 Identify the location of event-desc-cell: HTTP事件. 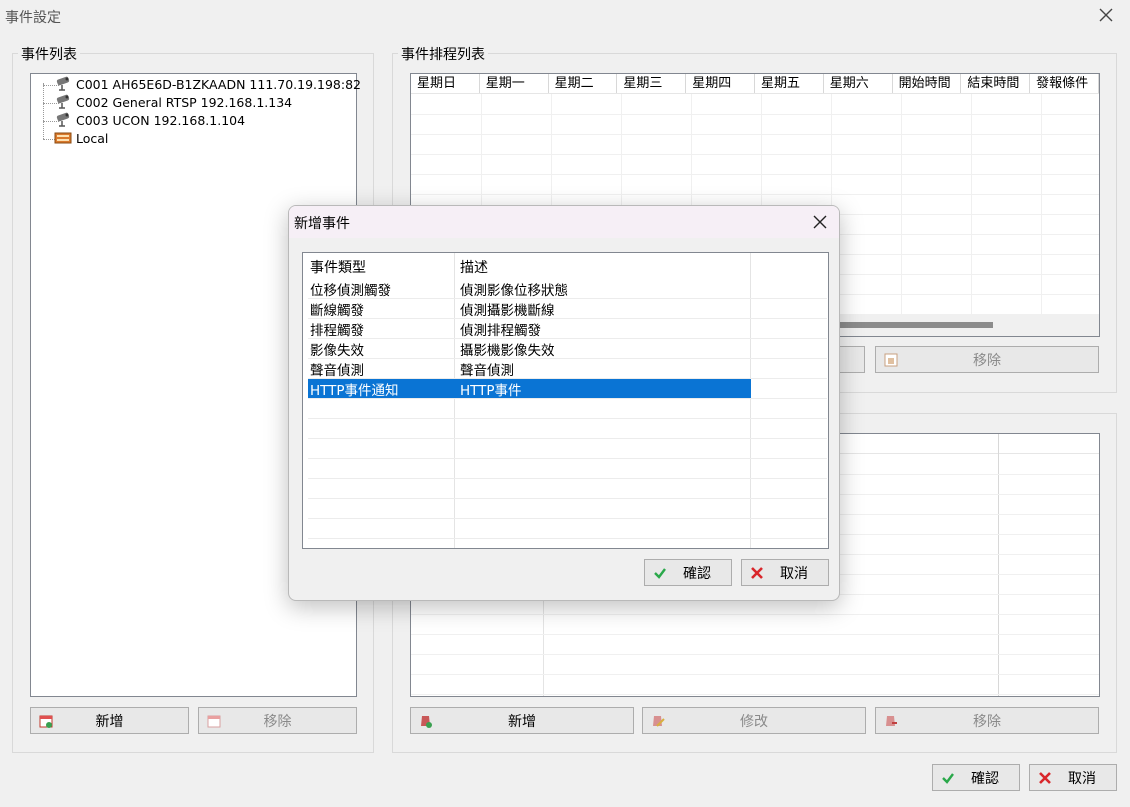
(491, 391).